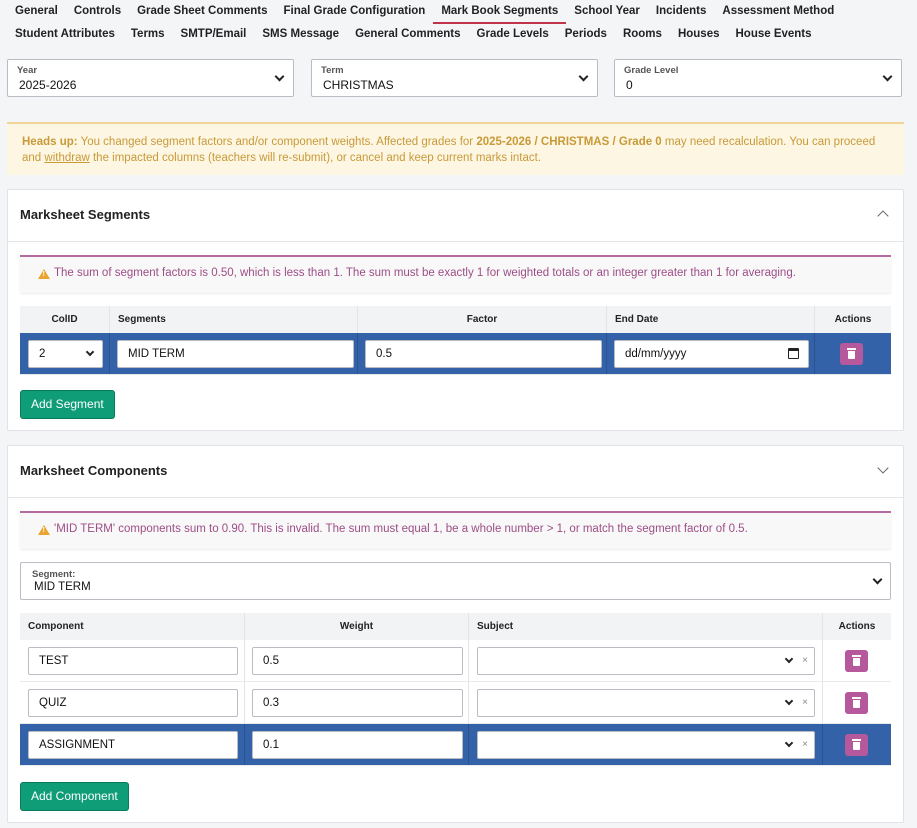 The height and width of the screenshot is (828, 917). I want to click on segments-card-title: Marksheet Segments, so click(85, 214).